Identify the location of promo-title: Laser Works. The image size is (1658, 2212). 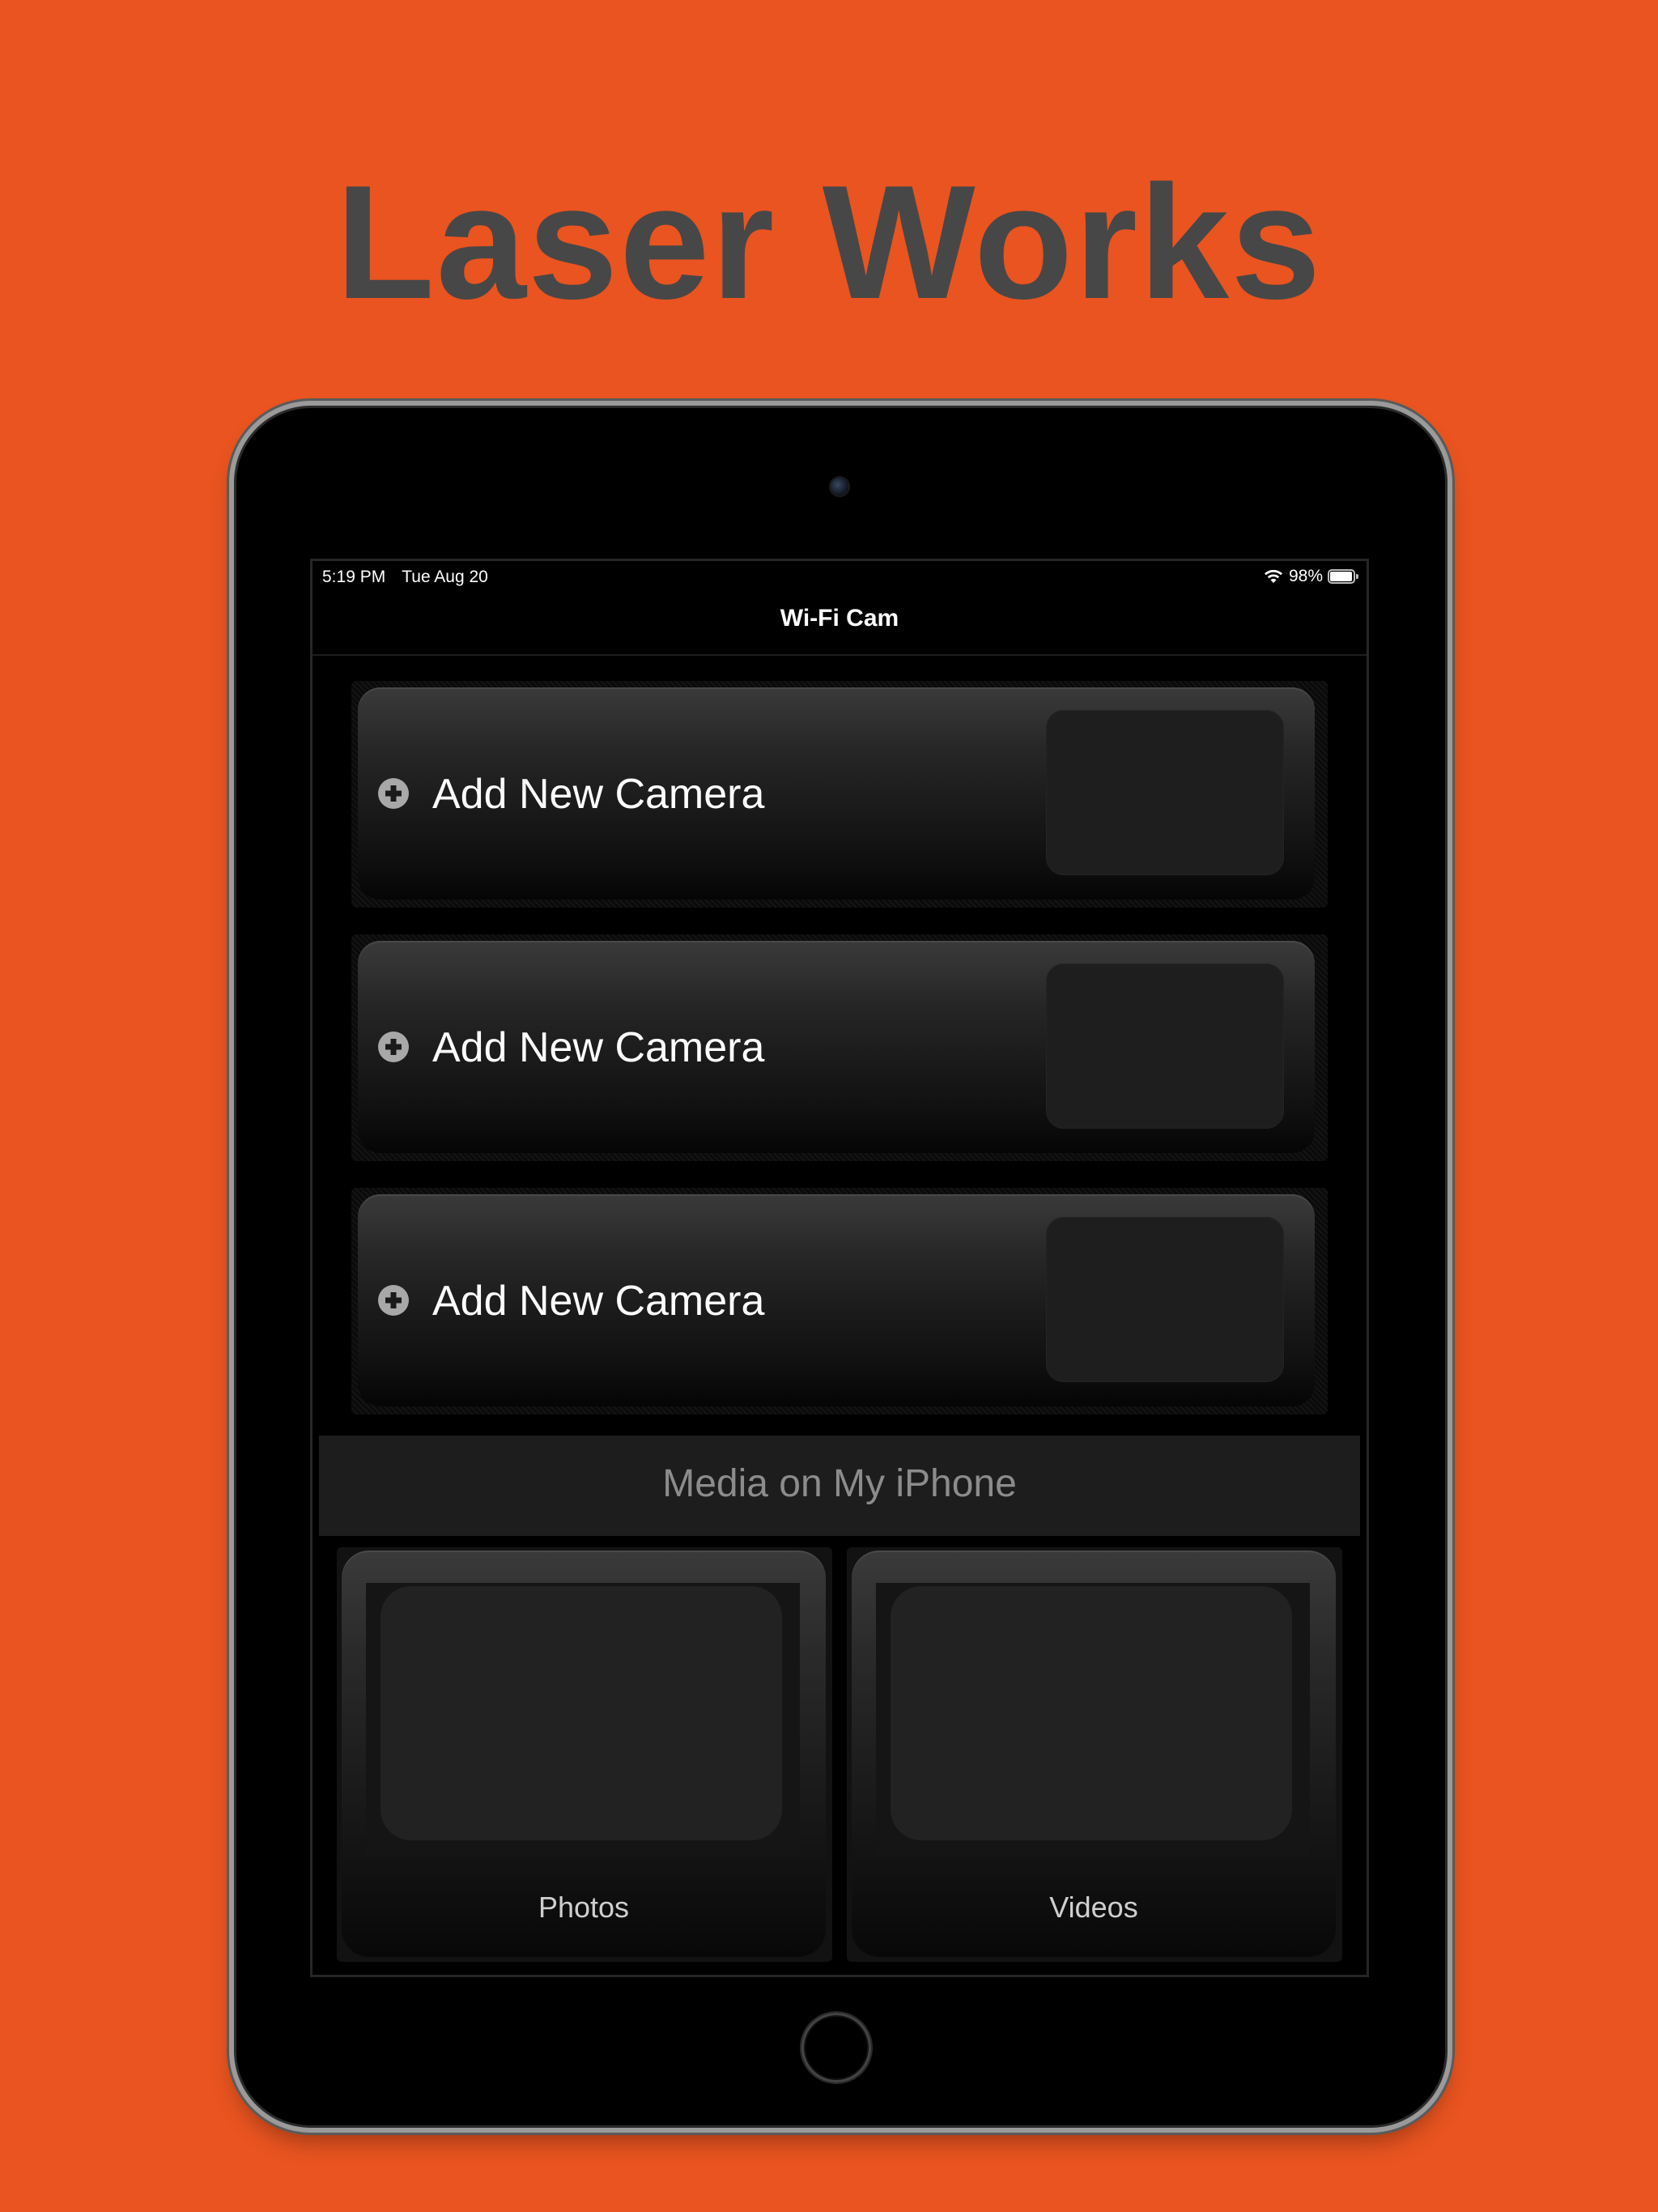
(829, 242).